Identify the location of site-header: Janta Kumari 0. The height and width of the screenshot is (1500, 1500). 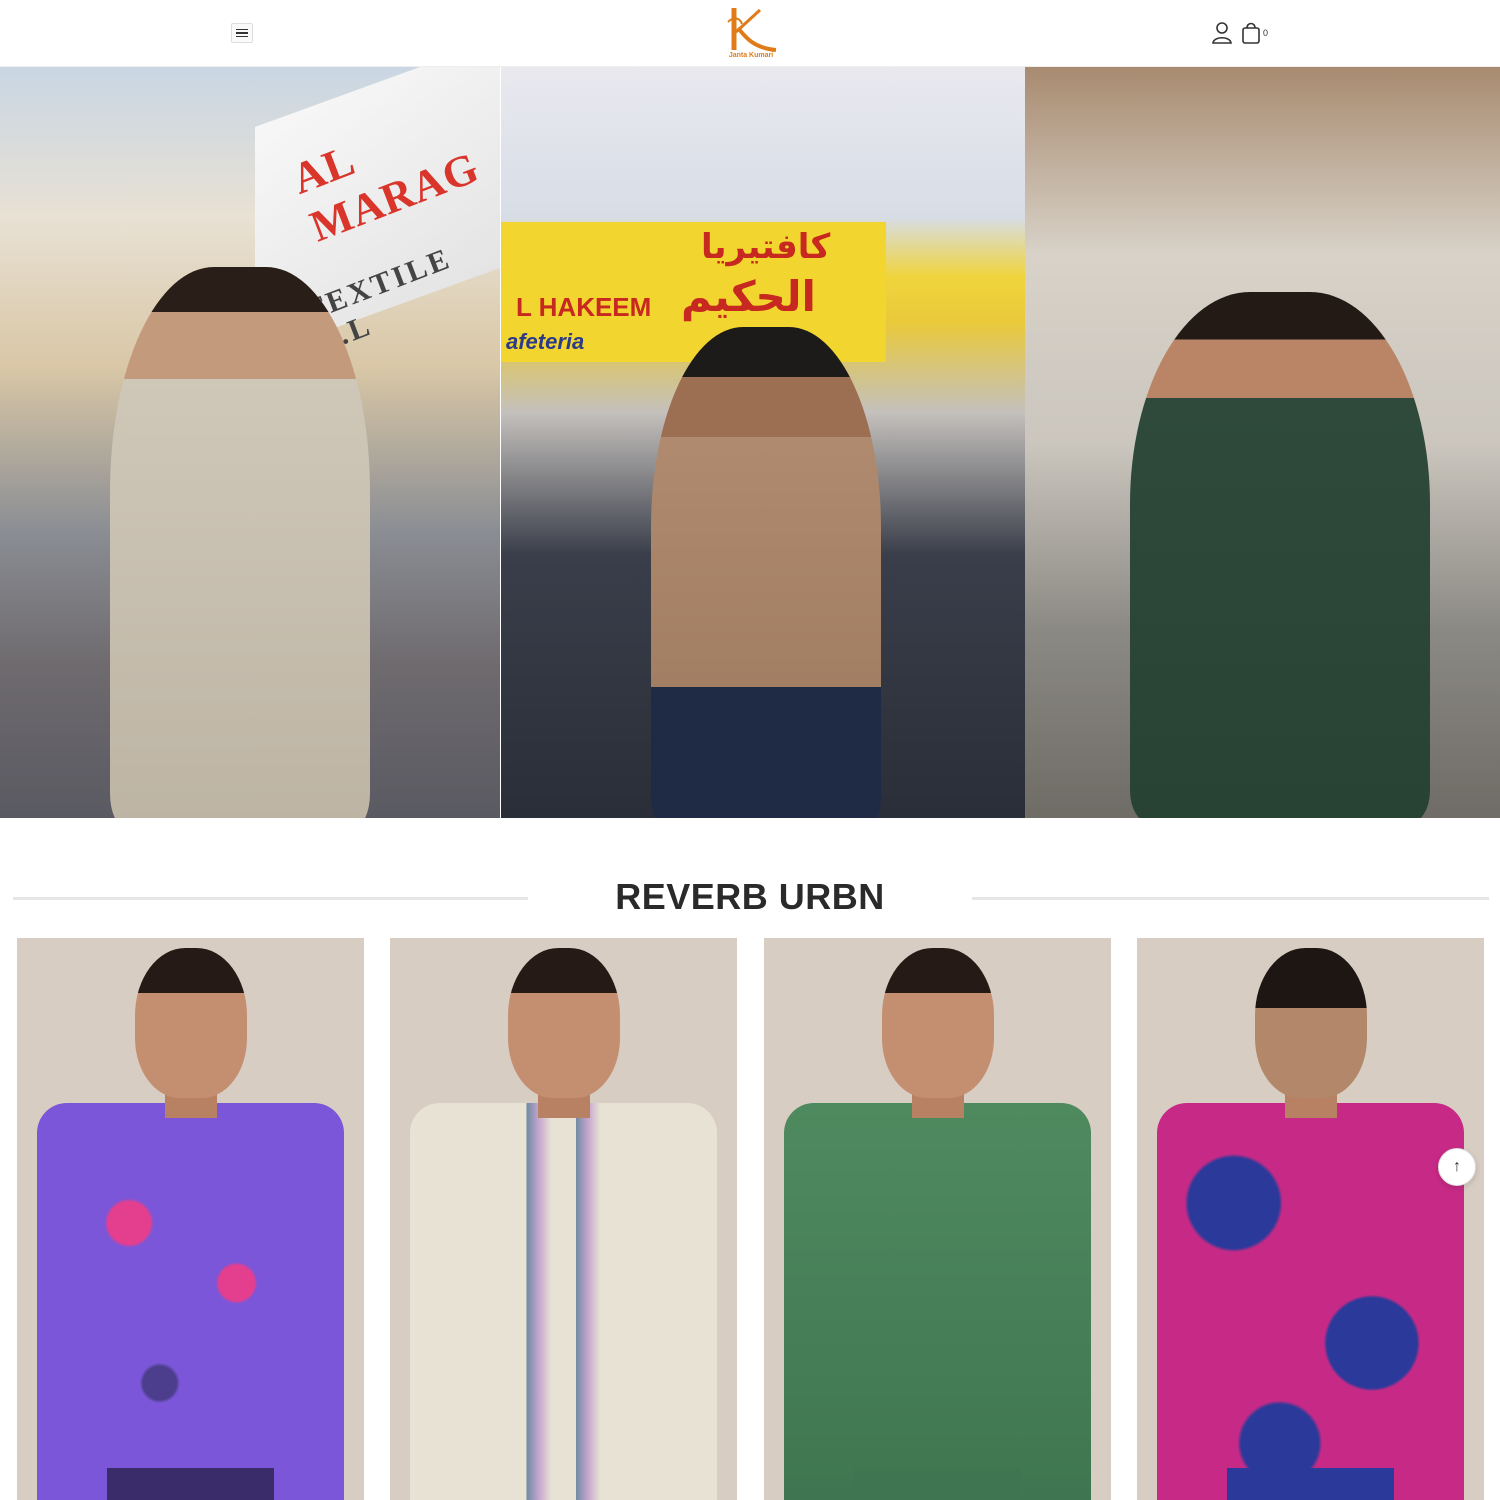
(750, 33).